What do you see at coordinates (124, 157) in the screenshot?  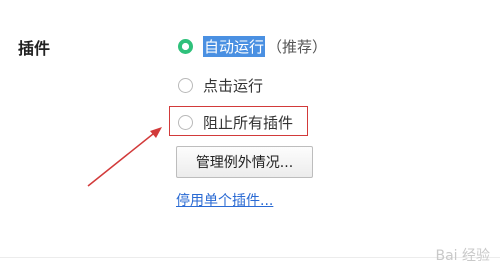 I see `annotation-arrow-icon` at bounding box center [124, 157].